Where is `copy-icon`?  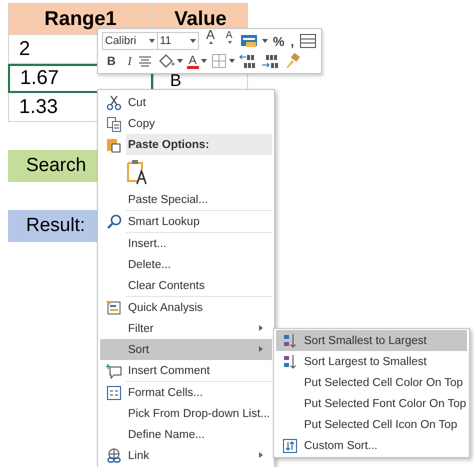
copy-icon is located at coordinates (114, 124).